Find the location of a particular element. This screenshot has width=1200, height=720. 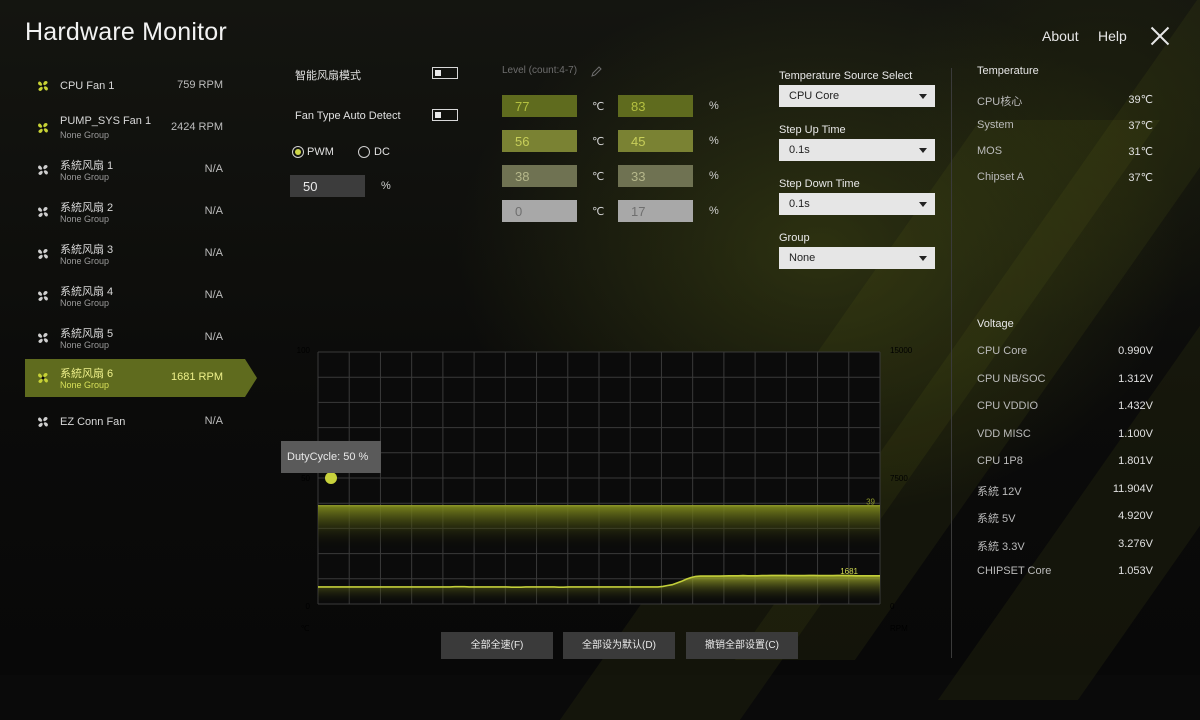

left-axis-tick: 100 is located at coordinates (304, 350).